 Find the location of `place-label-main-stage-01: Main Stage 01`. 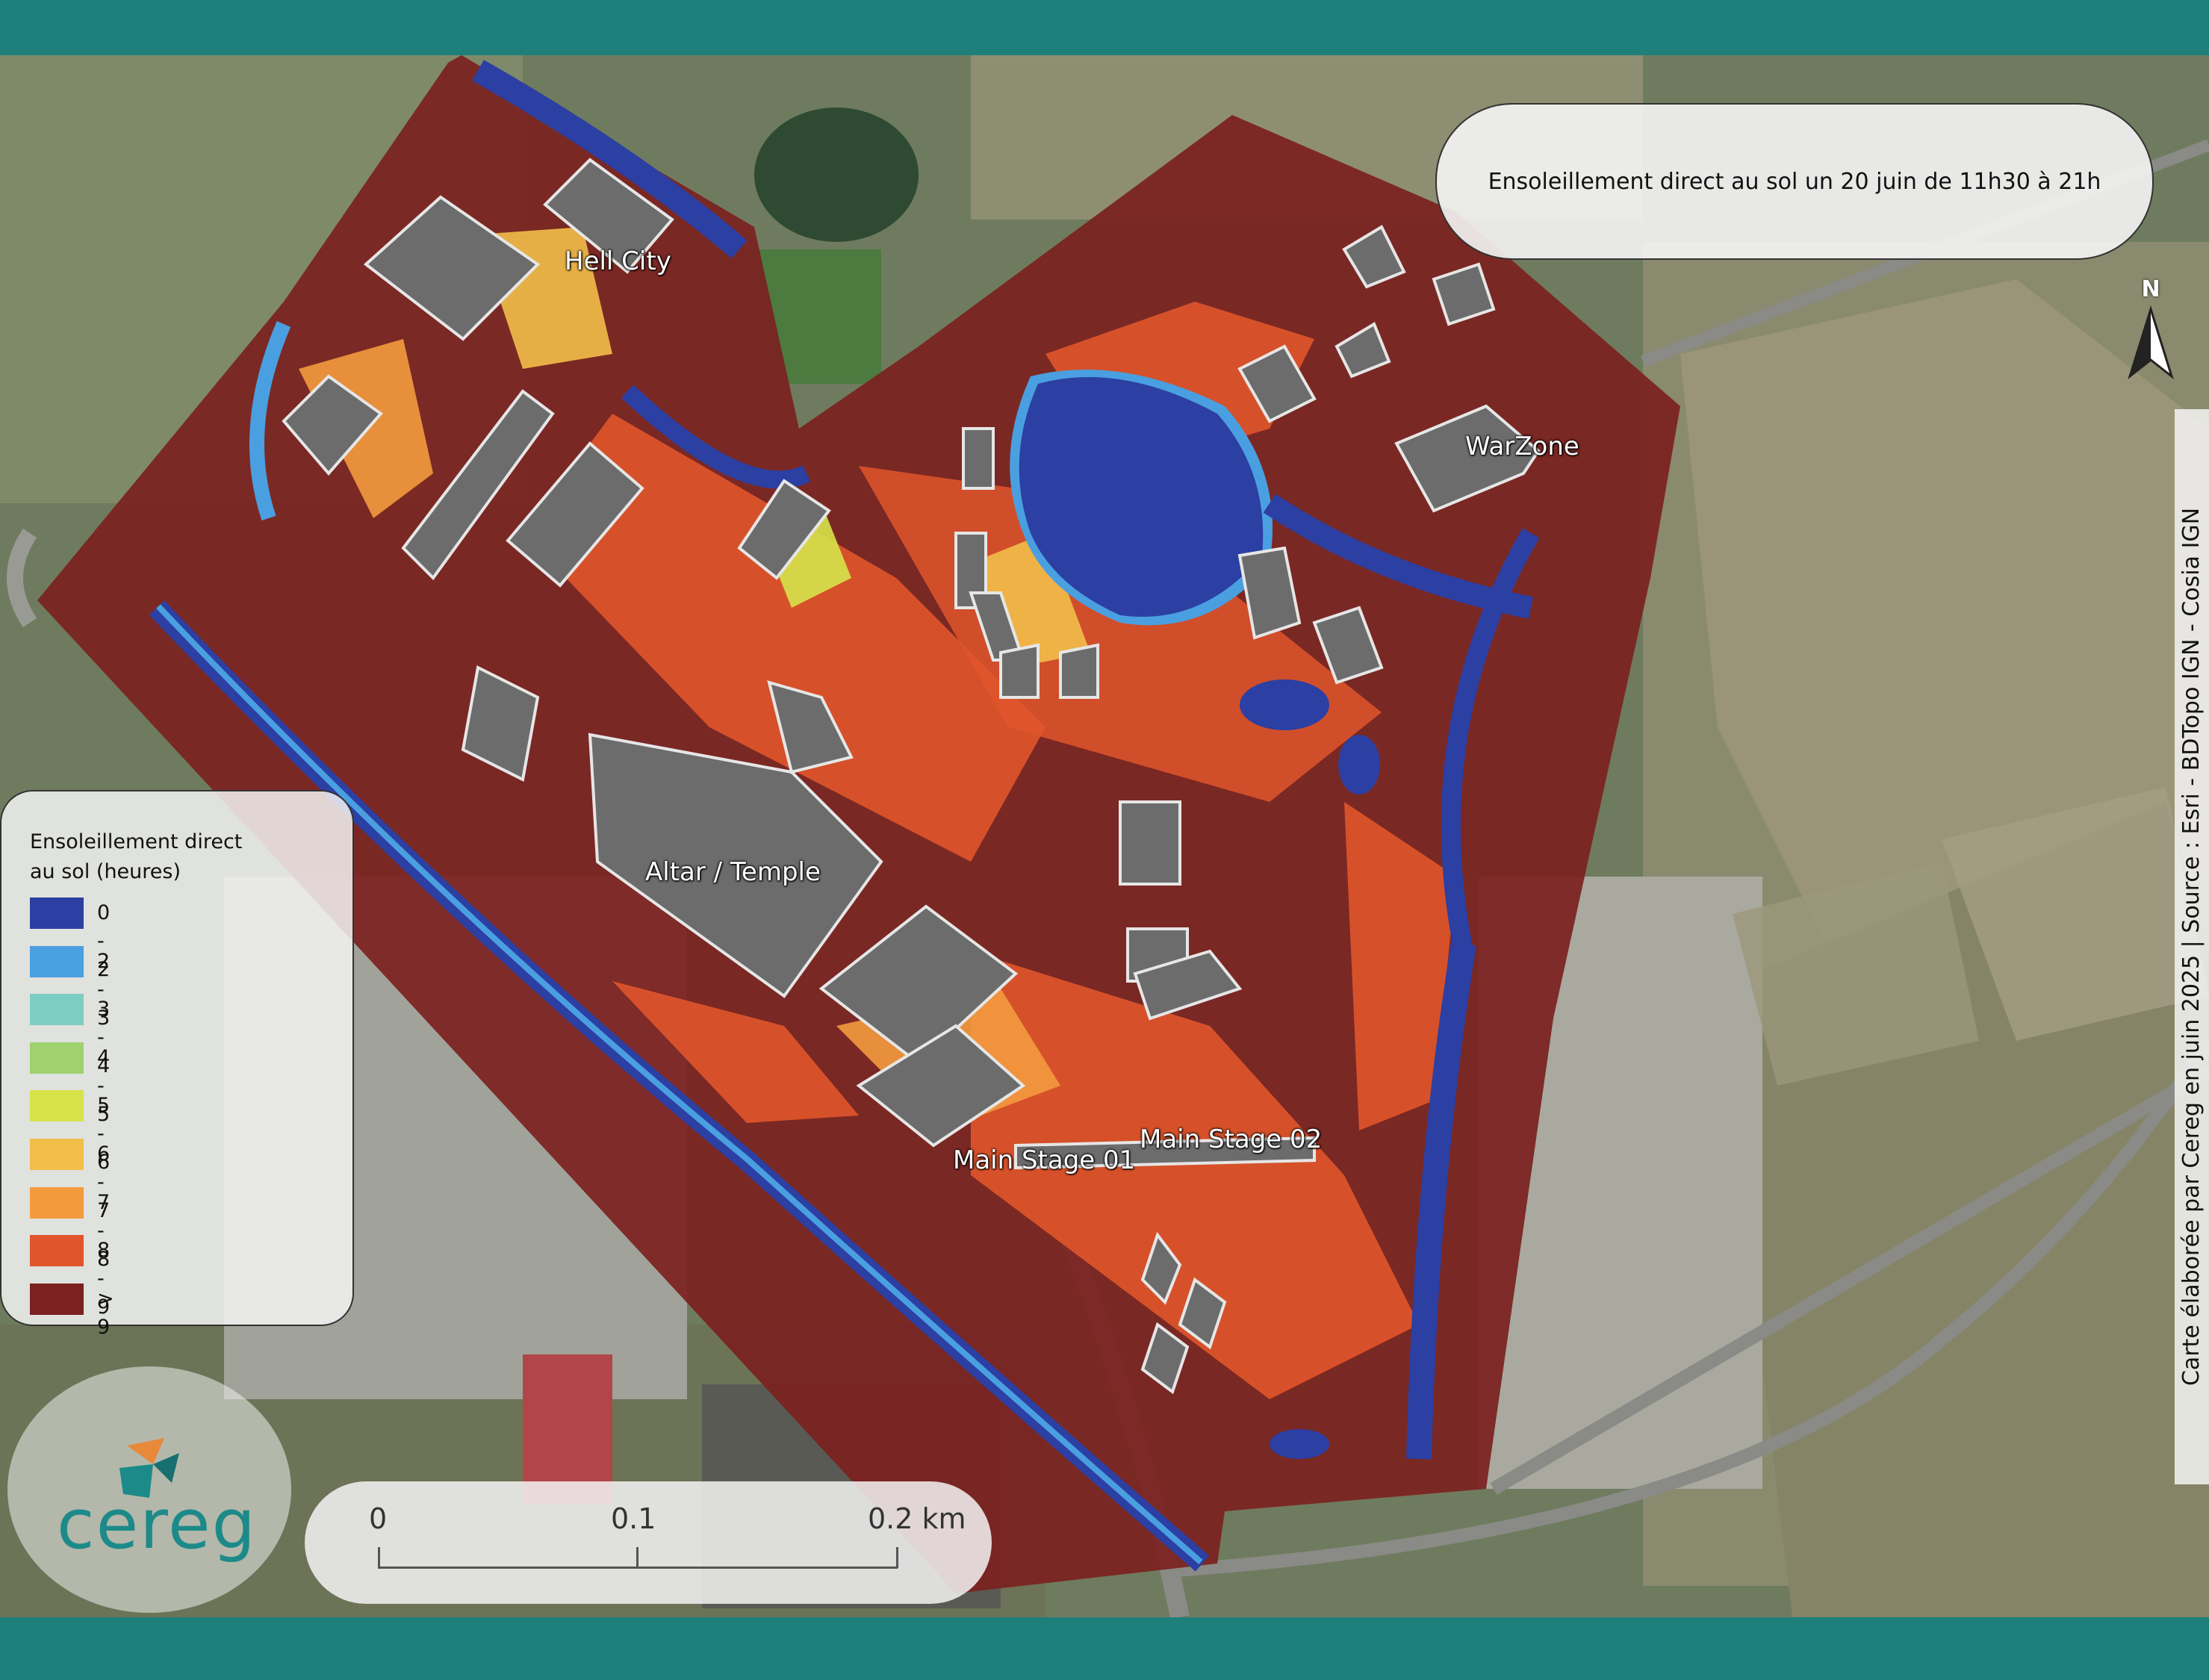

place-label-main-stage-01: Main Stage 01 is located at coordinates (1044, 1160).